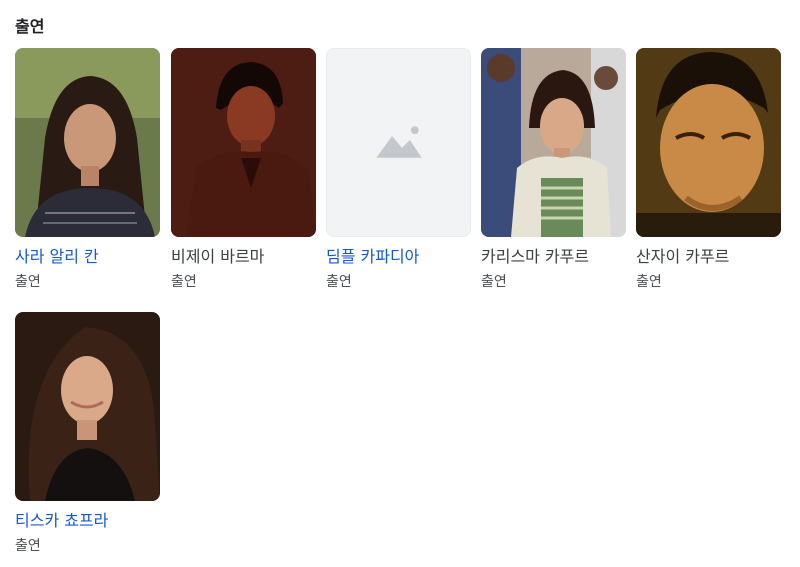 The width and height of the screenshot is (800, 567). I want to click on image-placeholder-icon, so click(398, 142).